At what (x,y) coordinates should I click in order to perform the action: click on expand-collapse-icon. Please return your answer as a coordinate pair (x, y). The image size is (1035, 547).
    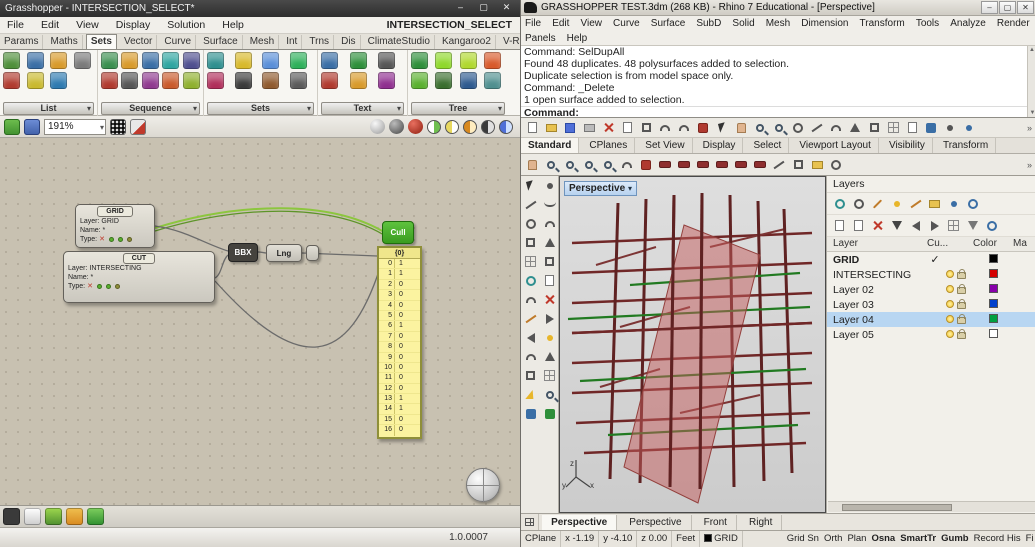
    Looking at the image, I should click on (896, 225).